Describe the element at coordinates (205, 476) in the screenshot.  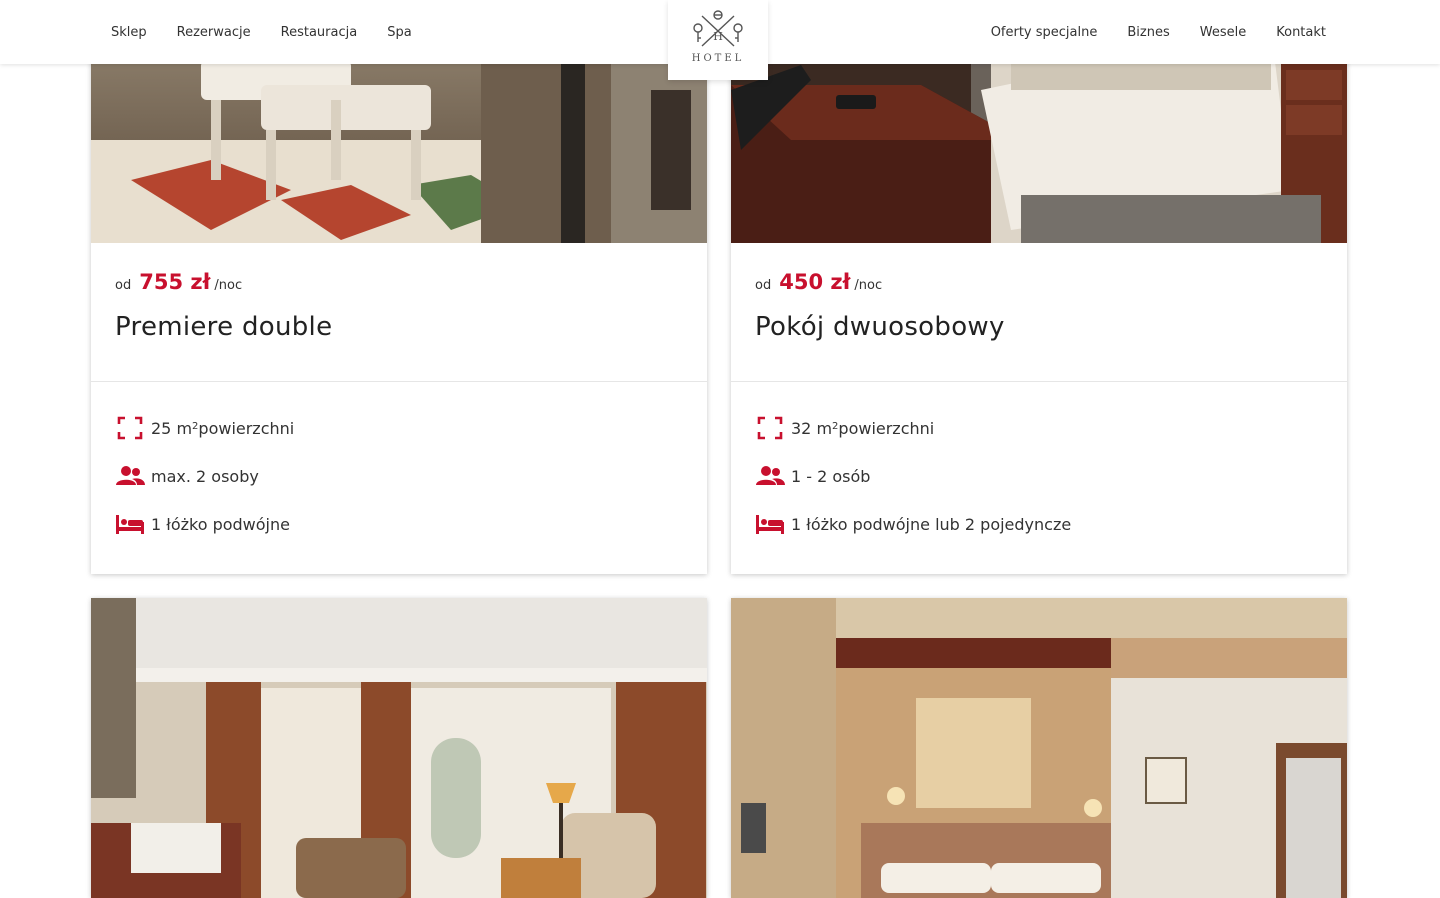
I see `capacity-text: max. 2 osoby` at that location.